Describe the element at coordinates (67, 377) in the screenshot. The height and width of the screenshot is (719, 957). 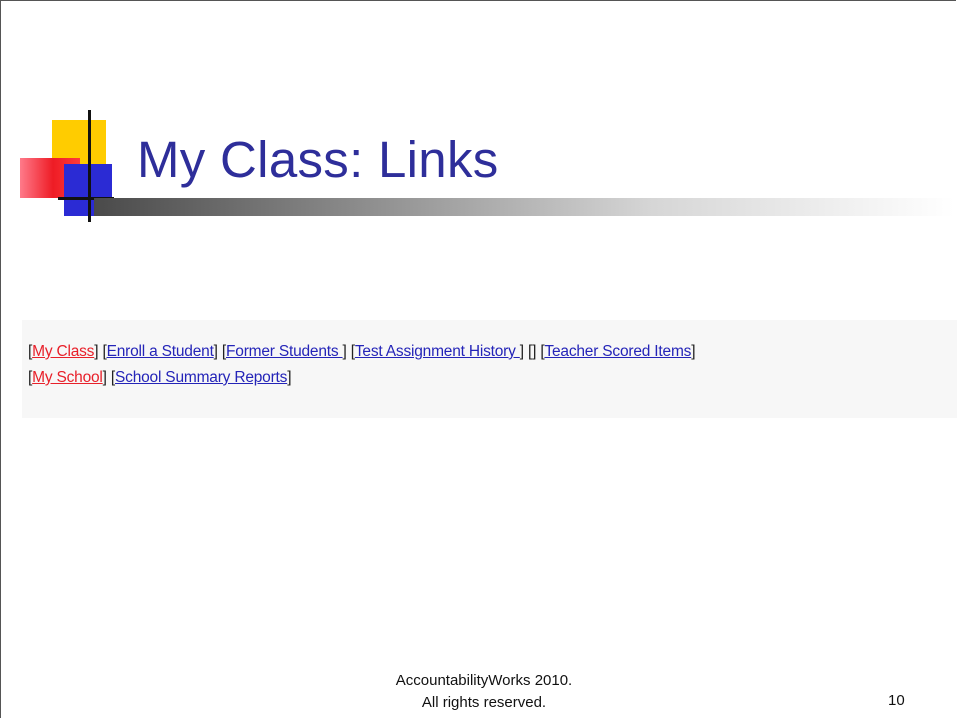
I see `link-my-school: My School` at that location.